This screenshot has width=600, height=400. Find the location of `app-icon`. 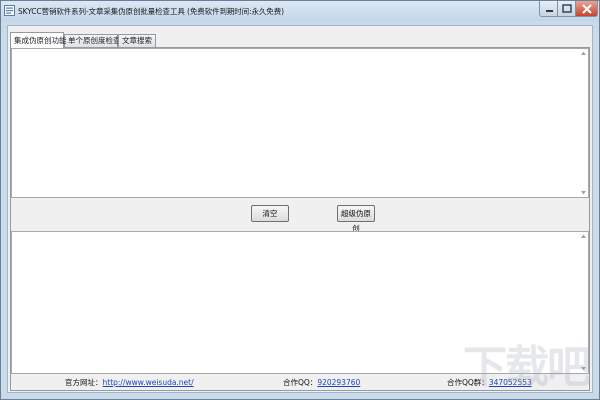

app-icon is located at coordinates (9, 10).